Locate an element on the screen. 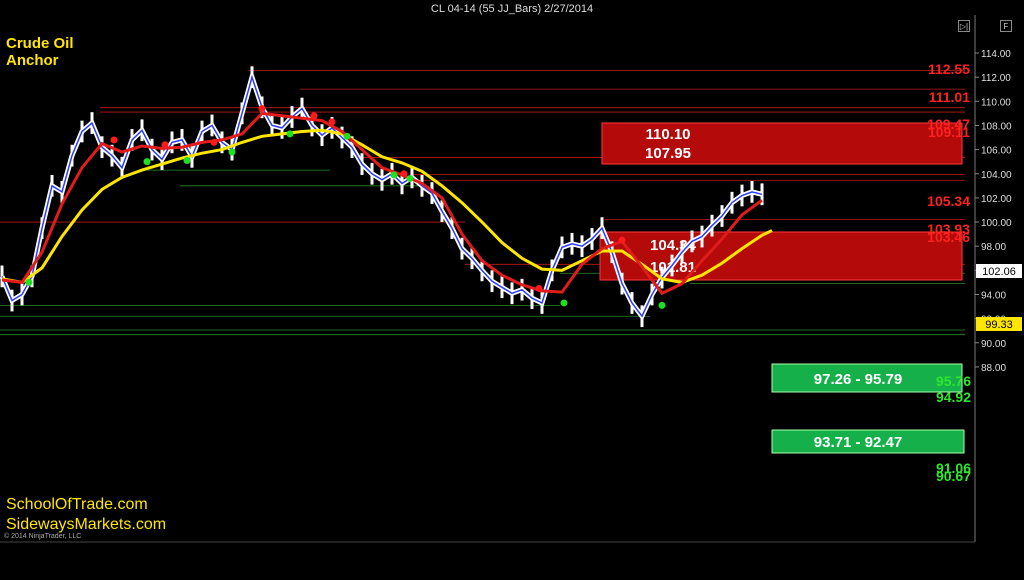  y-tick-label: 114.00 is located at coordinates (996, 54).